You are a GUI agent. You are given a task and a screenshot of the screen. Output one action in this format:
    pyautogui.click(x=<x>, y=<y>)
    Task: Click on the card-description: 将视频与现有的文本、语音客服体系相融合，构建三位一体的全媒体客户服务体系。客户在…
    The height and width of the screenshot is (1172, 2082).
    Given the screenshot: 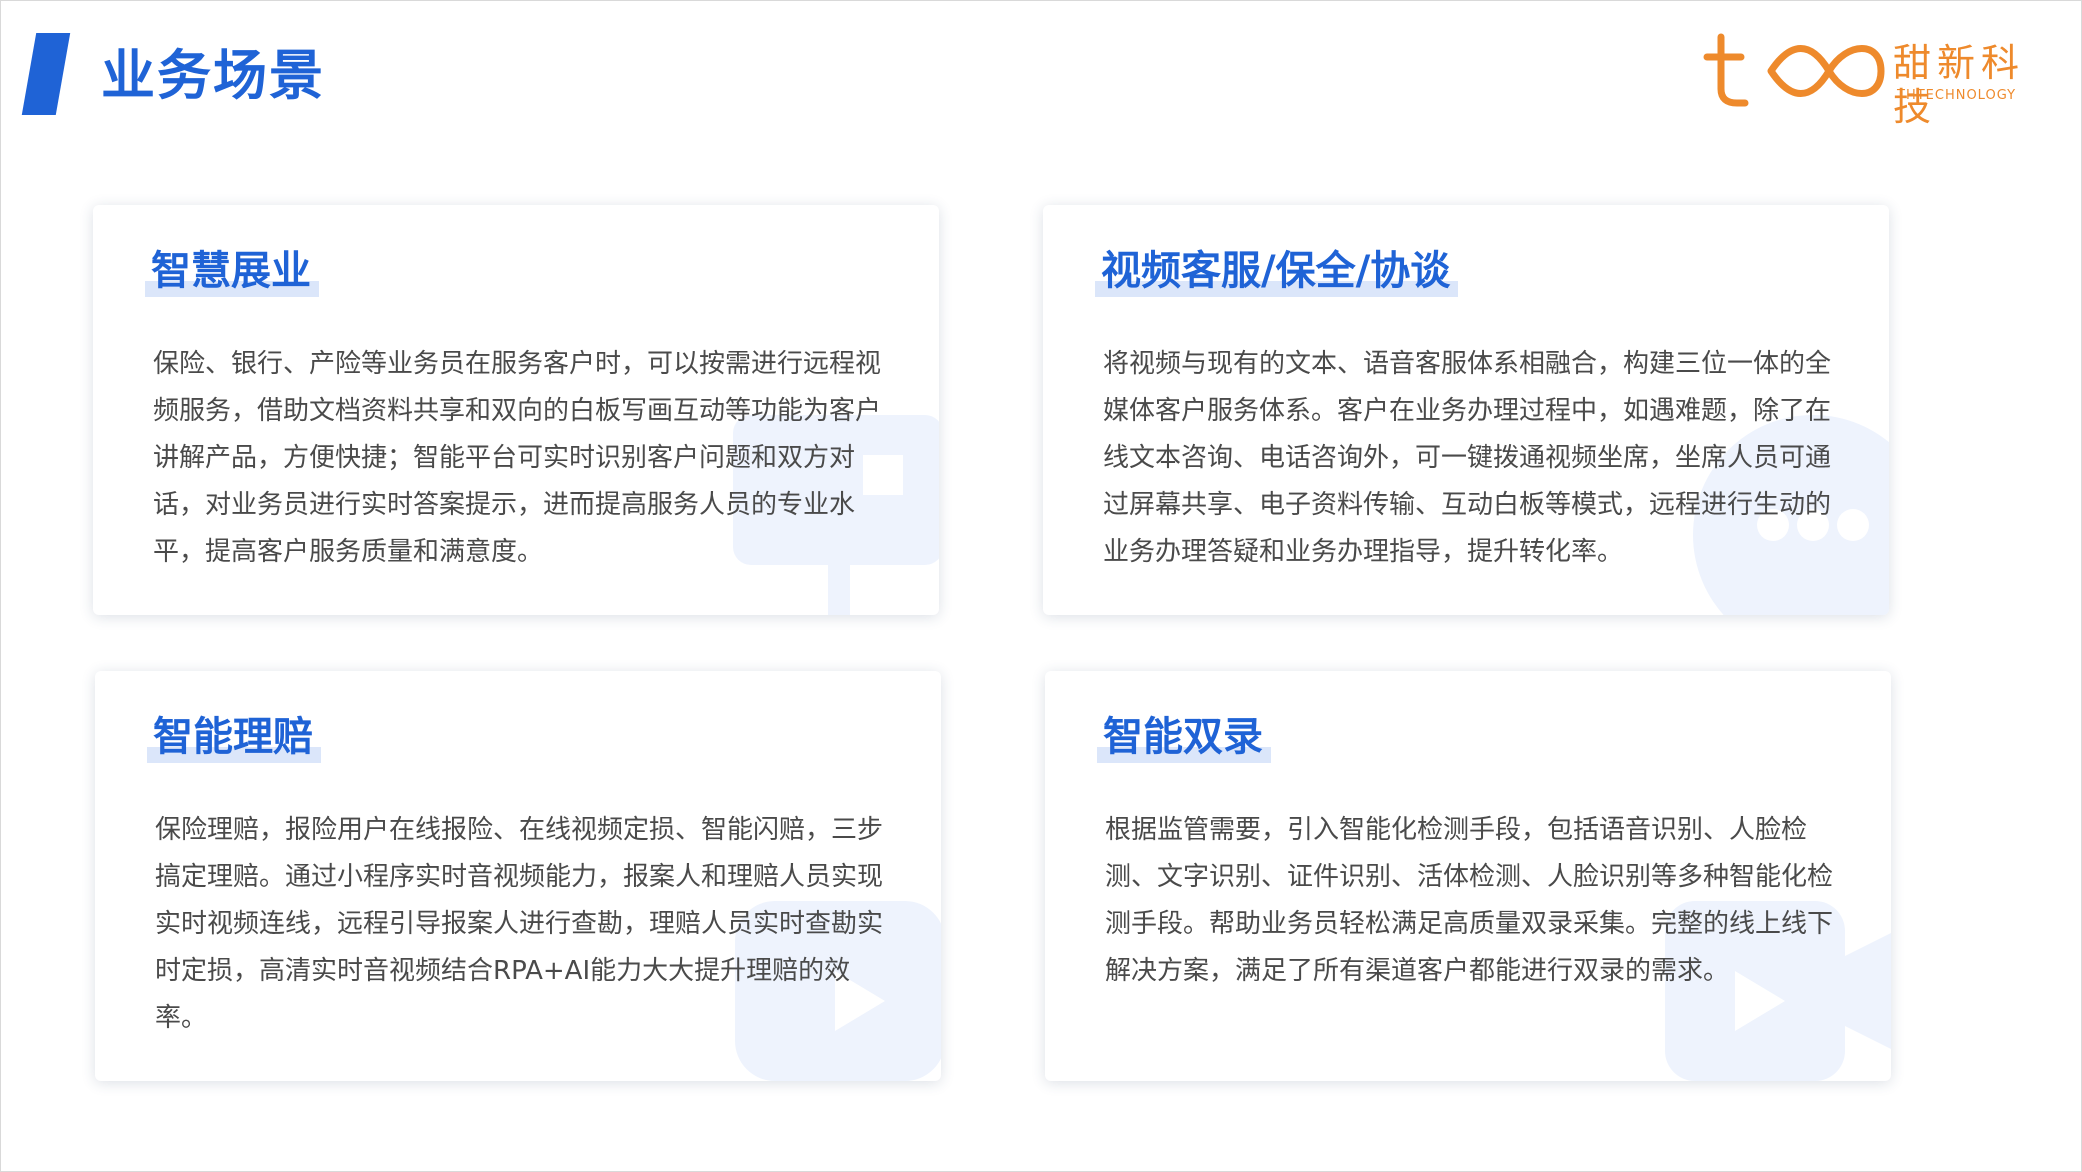 What is the action you would take?
    pyautogui.click(x=1467, y=458)
    